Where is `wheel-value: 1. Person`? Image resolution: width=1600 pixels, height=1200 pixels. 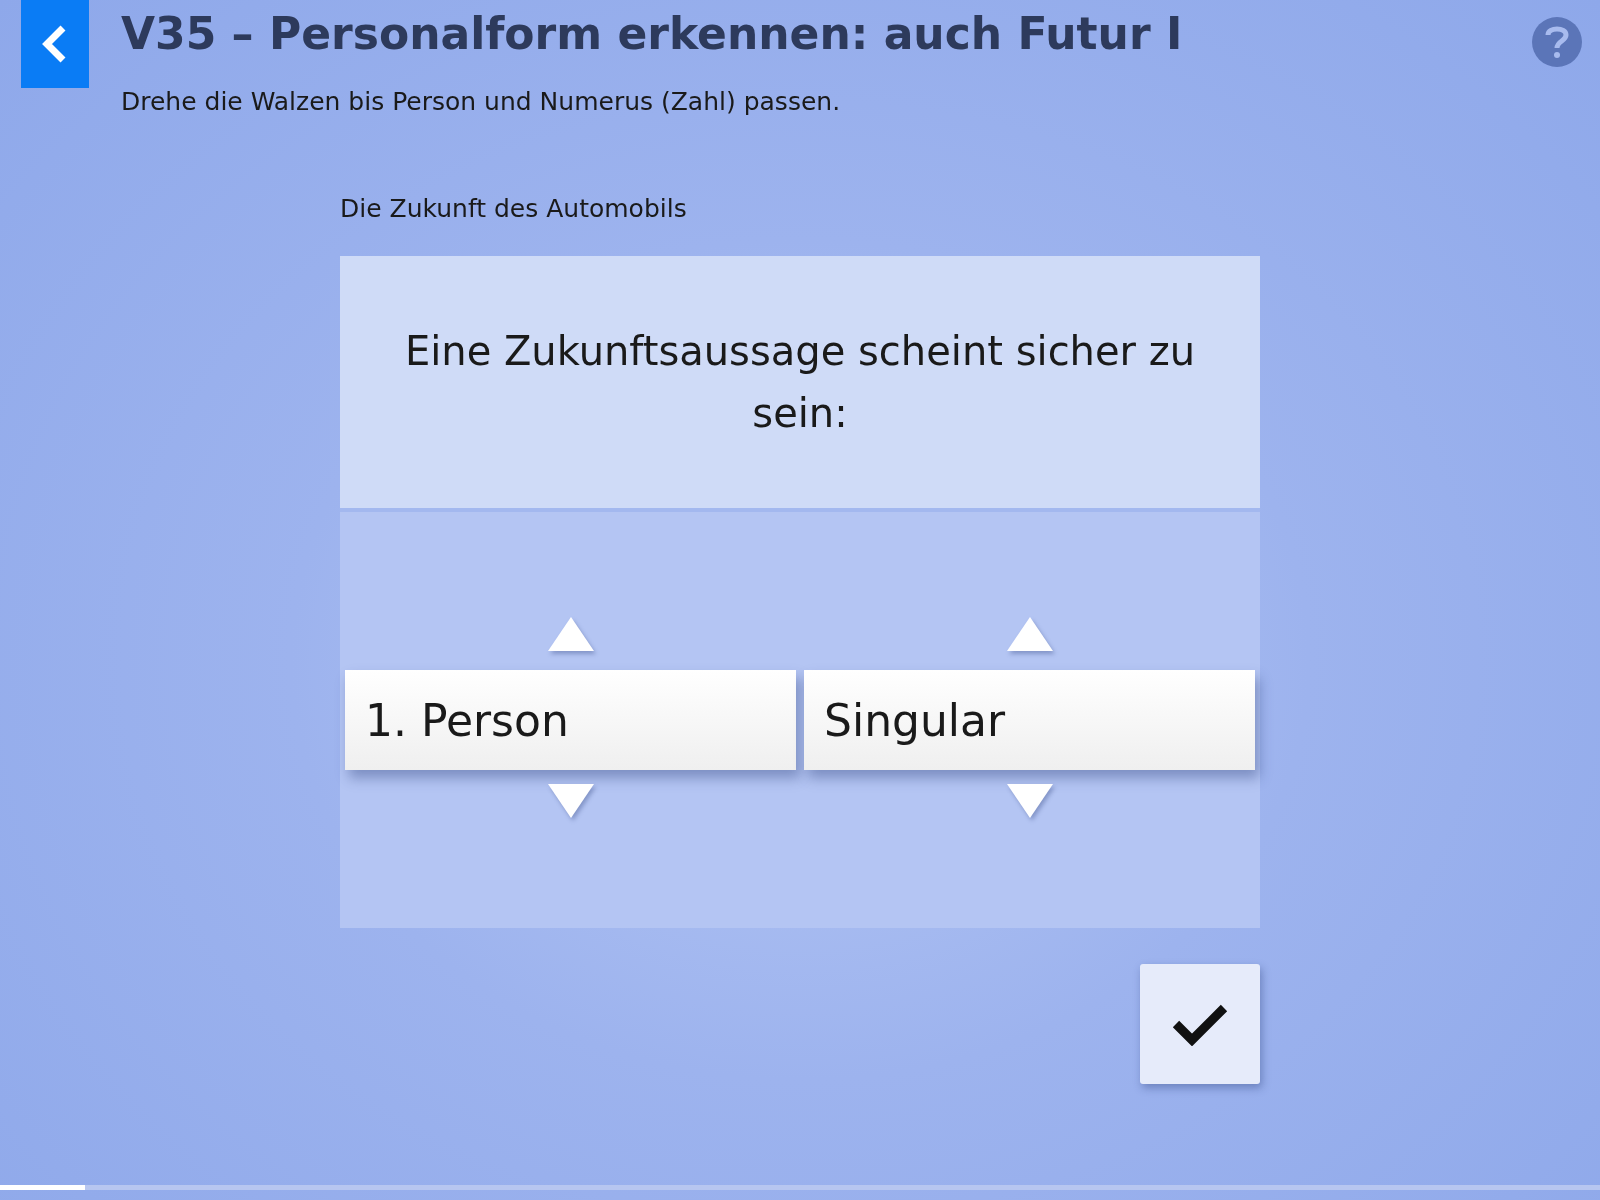 wheel-value: 1. Person is located at coordinates (570, 720).